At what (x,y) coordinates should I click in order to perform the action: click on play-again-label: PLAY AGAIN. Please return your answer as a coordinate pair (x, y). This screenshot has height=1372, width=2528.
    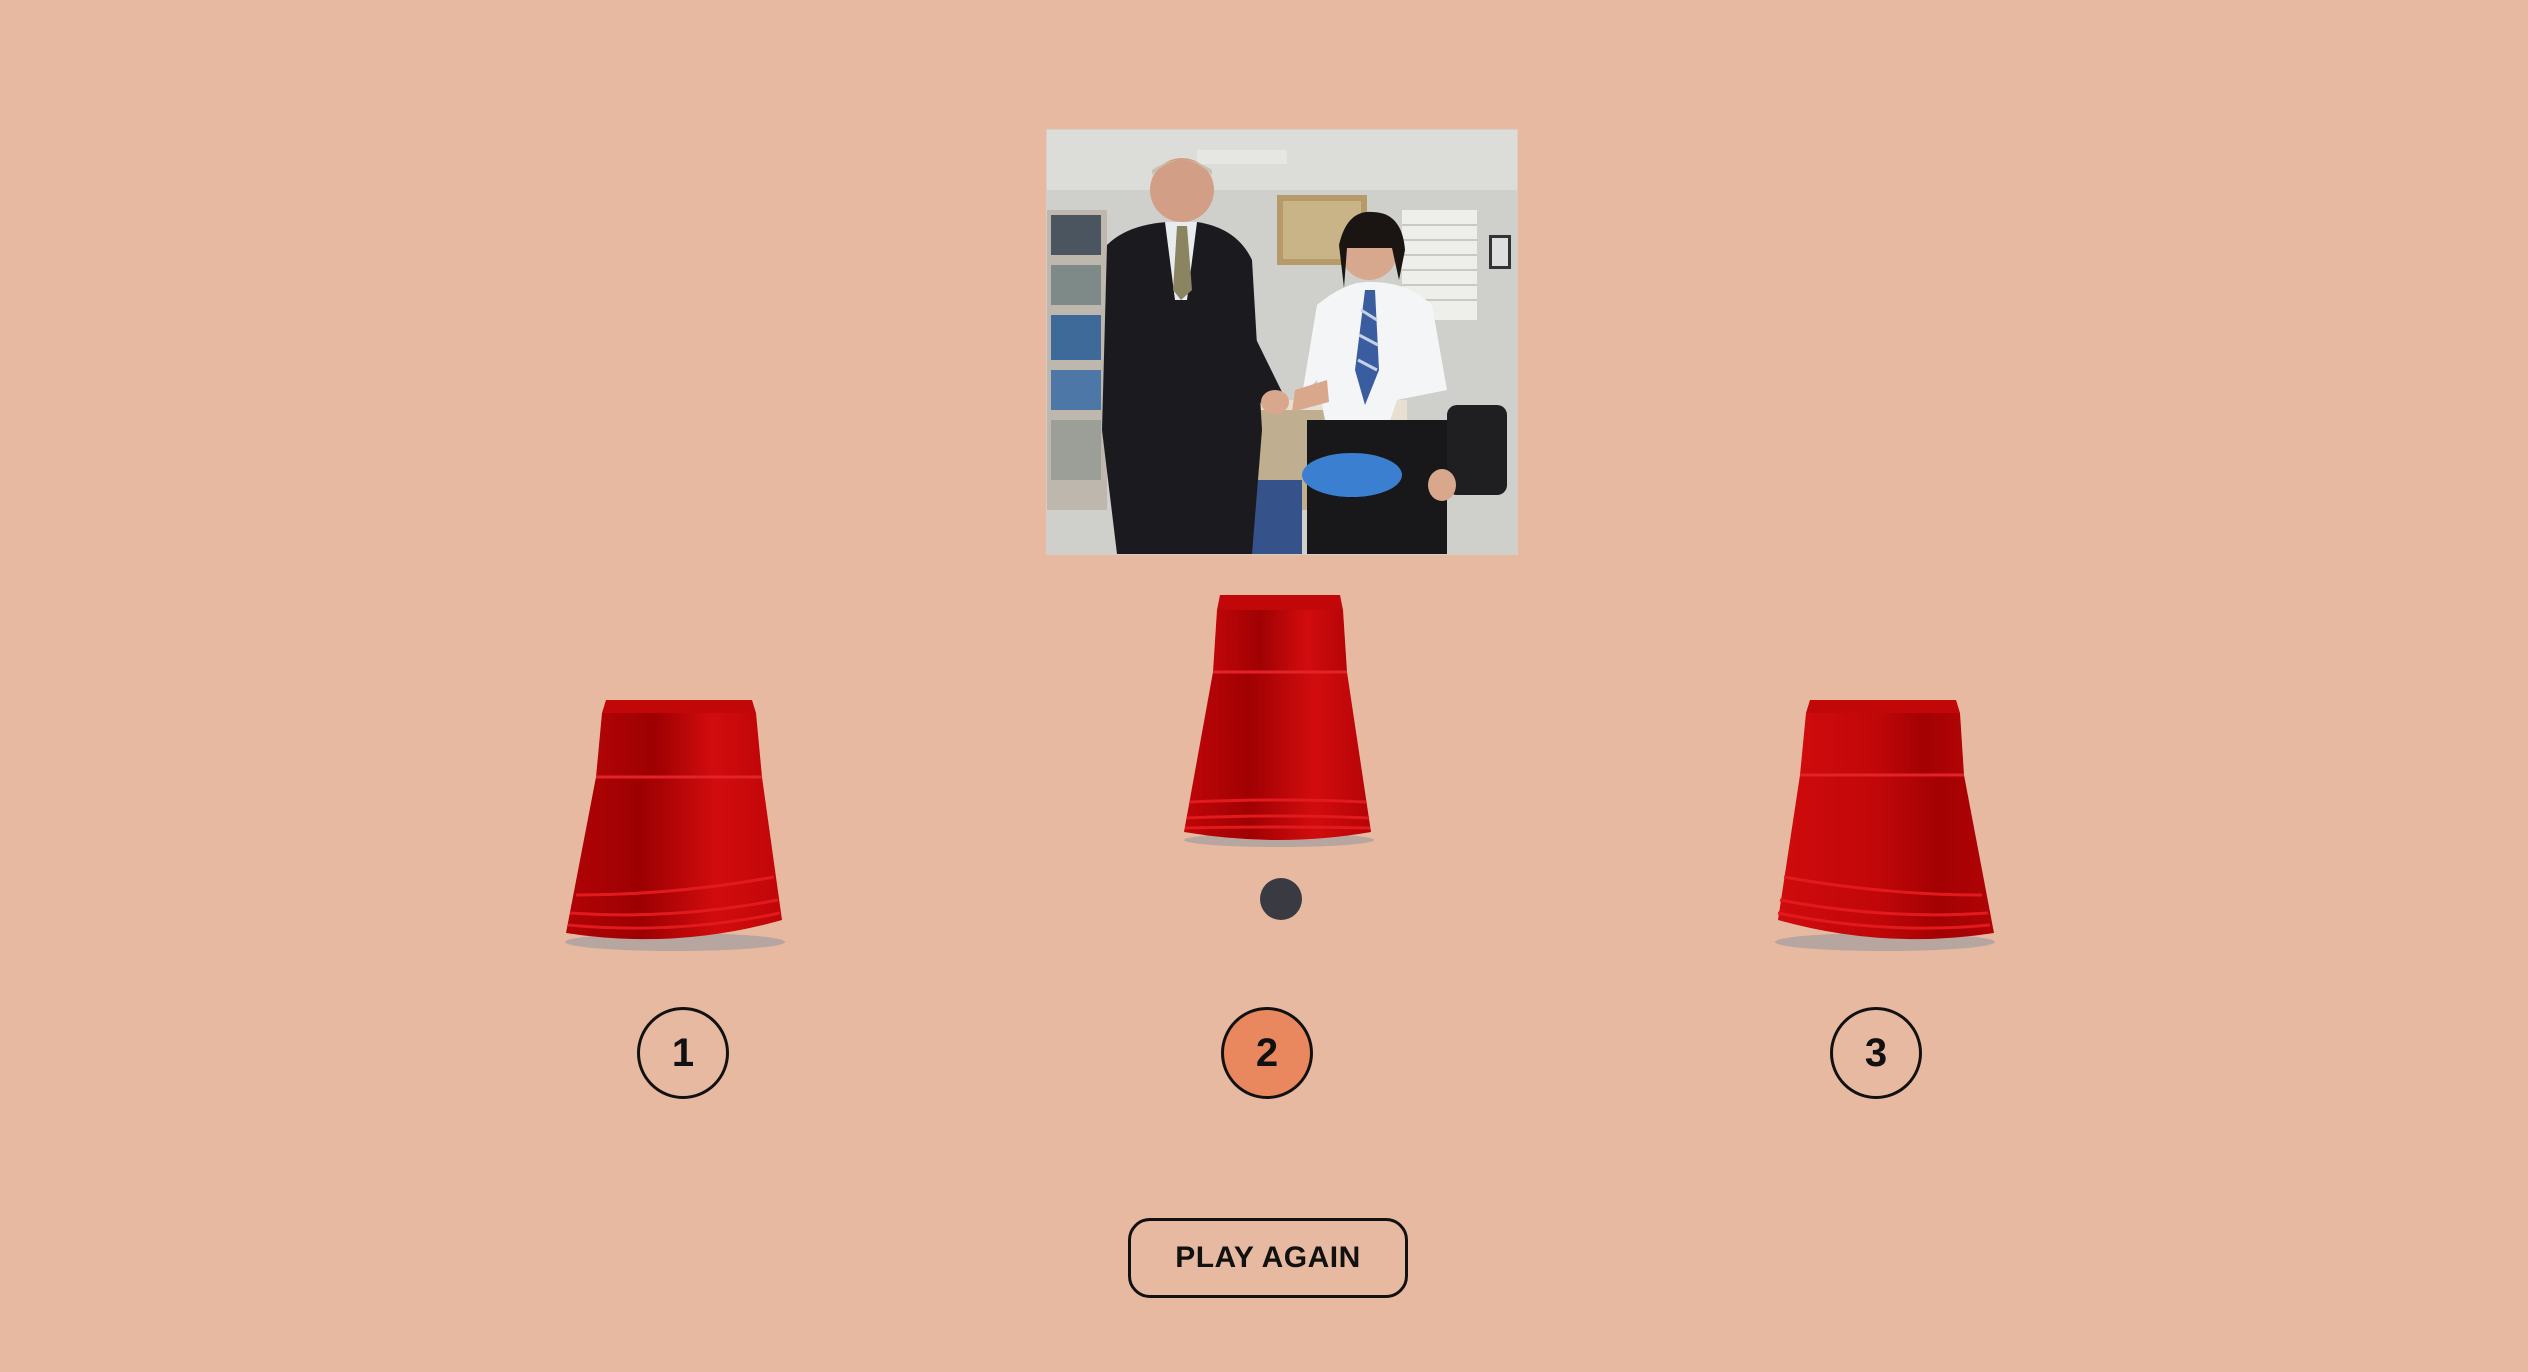
    Looking at the image, I should click on (1268, 1257).